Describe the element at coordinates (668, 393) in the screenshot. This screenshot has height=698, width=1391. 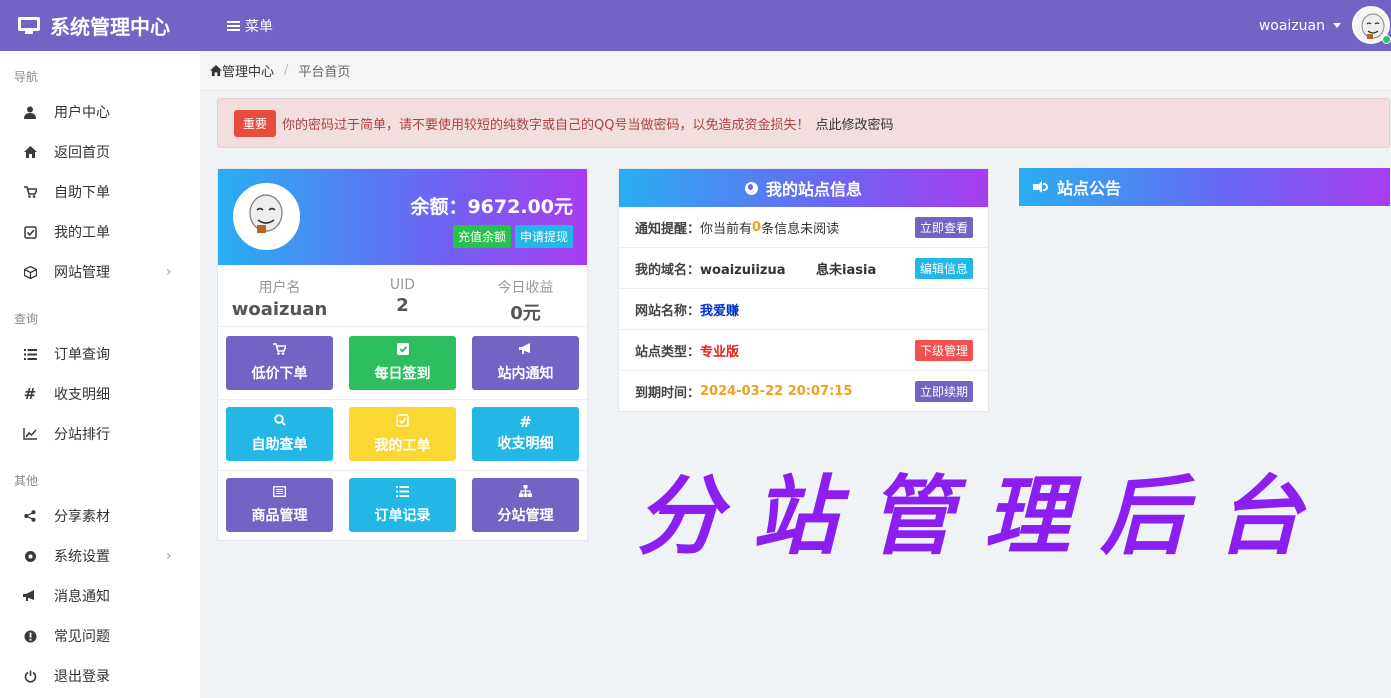
I see `row-key: 到期时间：` at that location.